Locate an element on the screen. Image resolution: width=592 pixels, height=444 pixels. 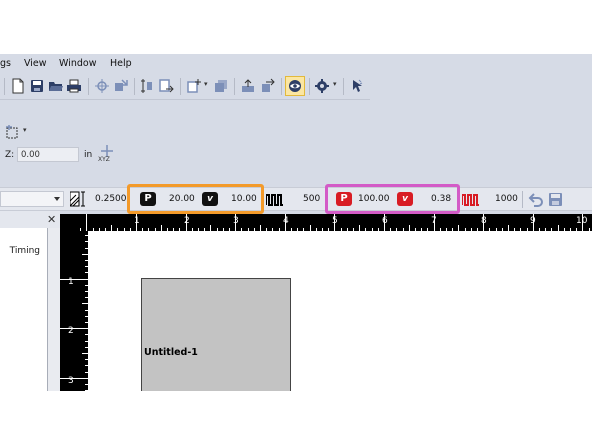
object-label: Untitled-1 is located at coordinates (171, 352).